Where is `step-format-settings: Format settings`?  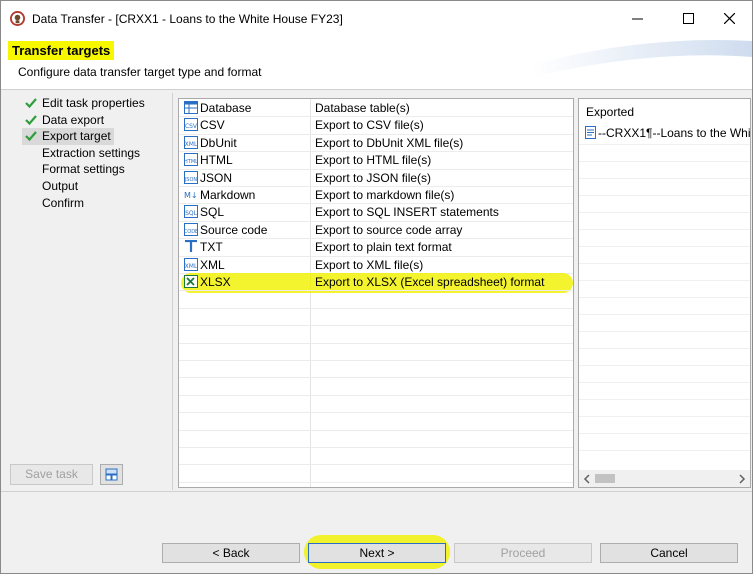
step-format-settings: Format settings is located at coordinates (89, 169).